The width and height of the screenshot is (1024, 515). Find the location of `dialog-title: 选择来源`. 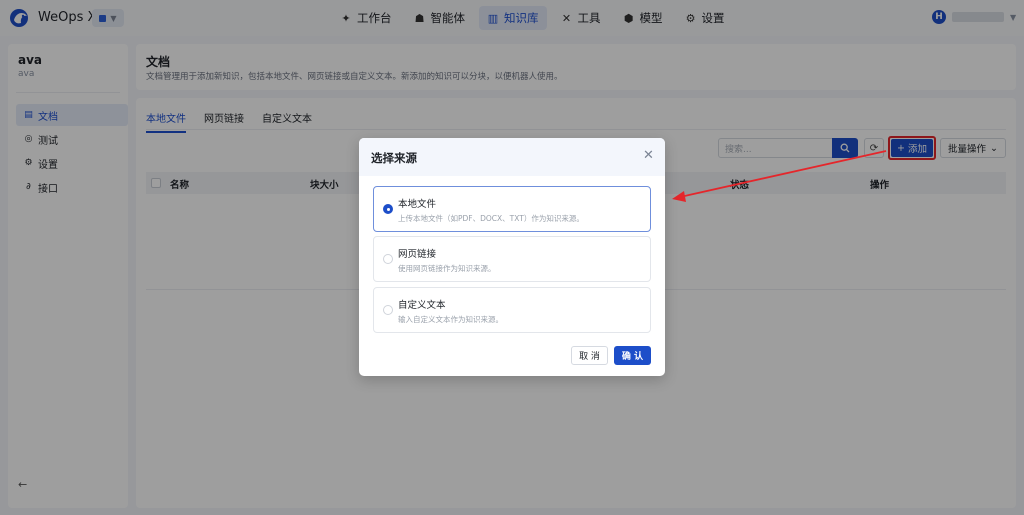

dialog-title: 选择来源 is located at coordinates (394, 158).